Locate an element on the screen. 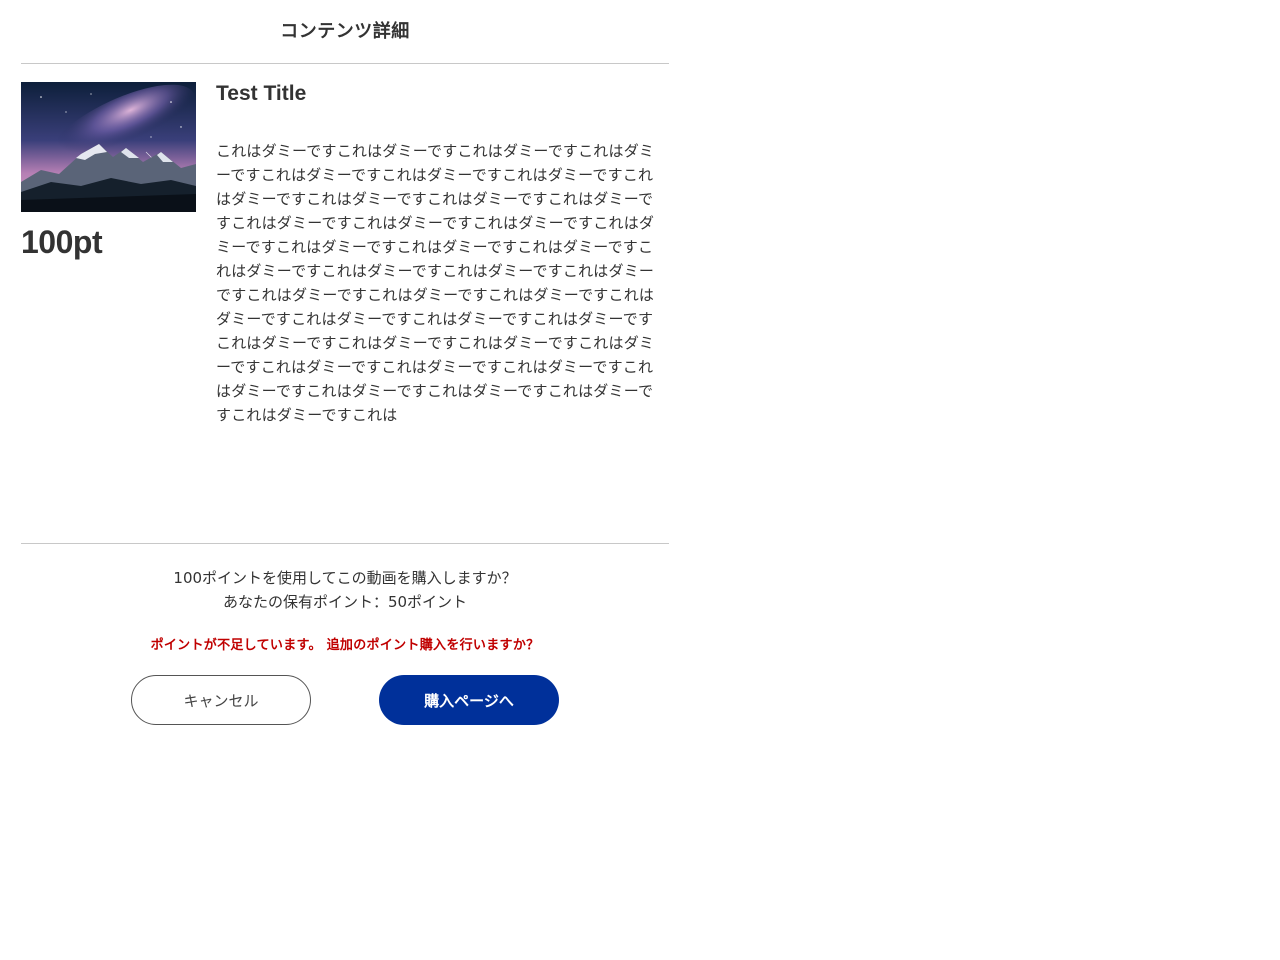 The image size is (1280, 960). button-row: キャンセル 購入ページへ is located at coordinates (345, 705).